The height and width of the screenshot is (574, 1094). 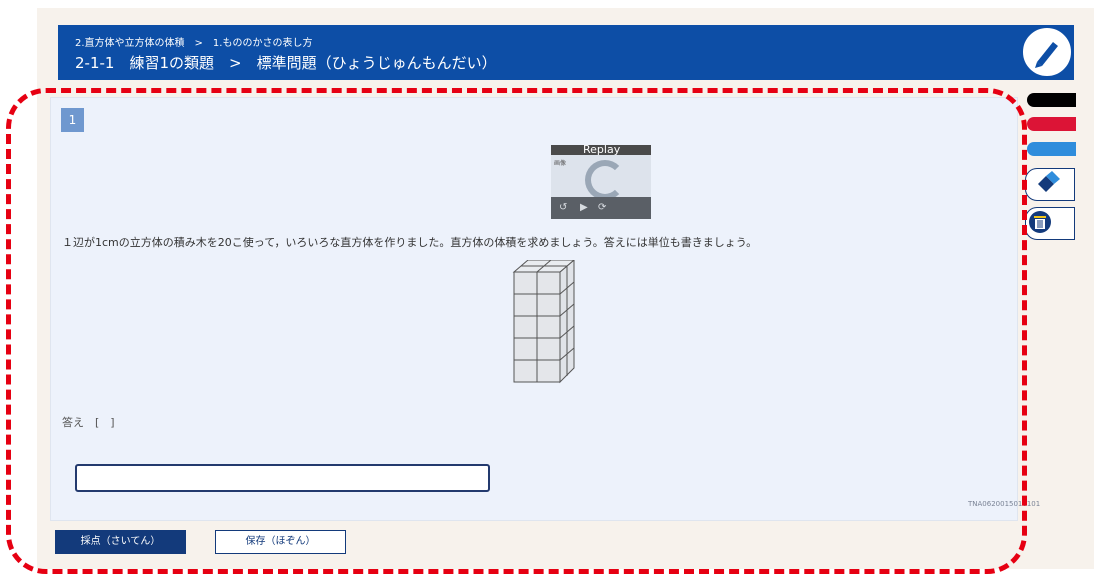 I want to click on breadcrumb: 2.直方体や立方体の体積 > 1.もののかさの表し方, so click(x=194, y=43).